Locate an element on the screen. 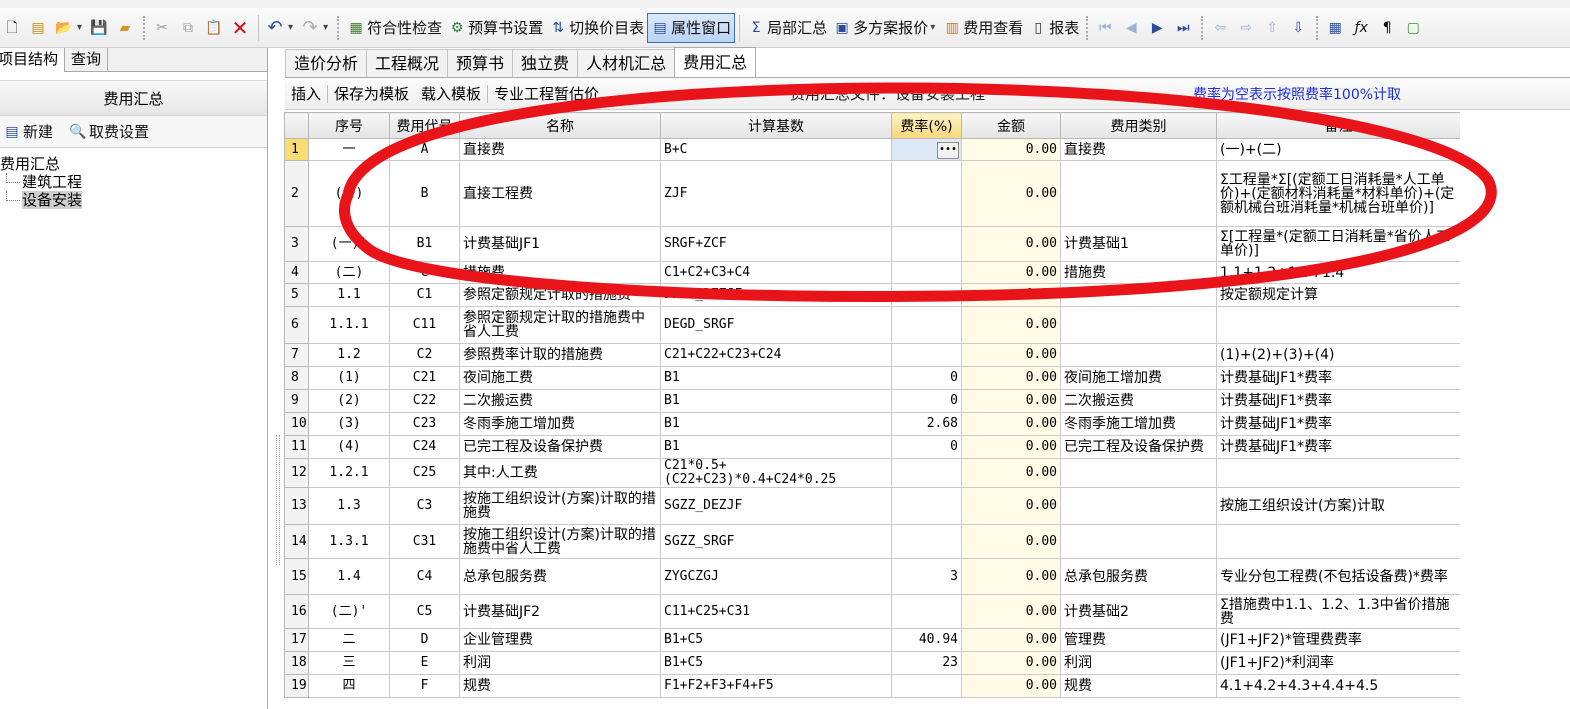 The width and height of the screenshot is (1570, 709). seq-cell: (一) is located at coordinates (349, 193).